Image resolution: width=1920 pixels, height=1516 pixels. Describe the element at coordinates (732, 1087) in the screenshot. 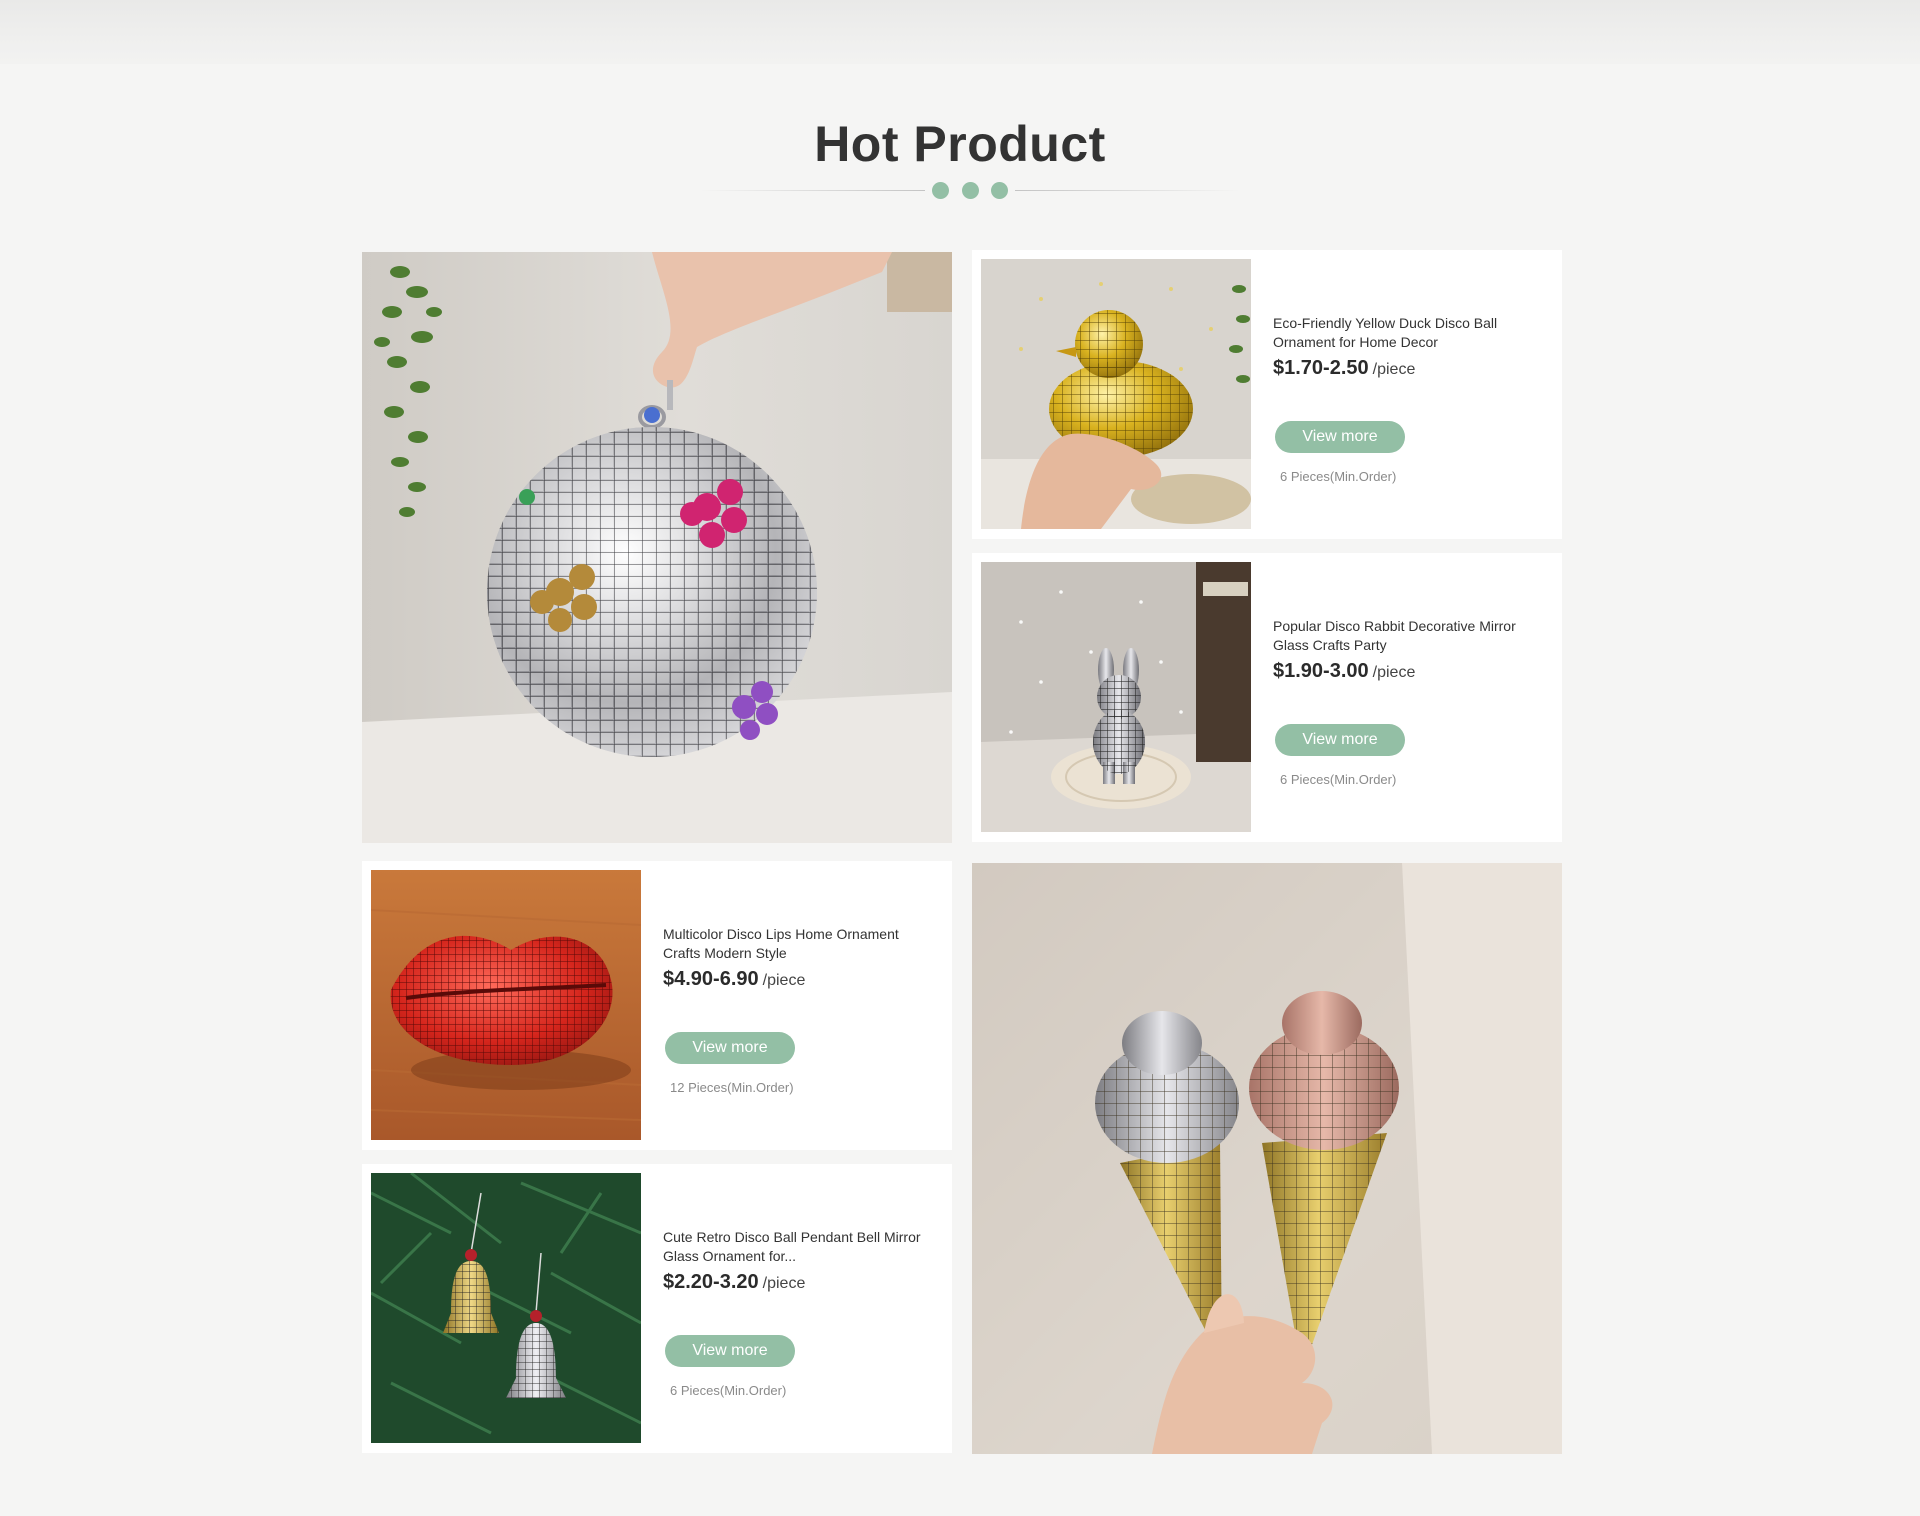

I see `min-order: 12 Pieces(Min.Order)` at that location.